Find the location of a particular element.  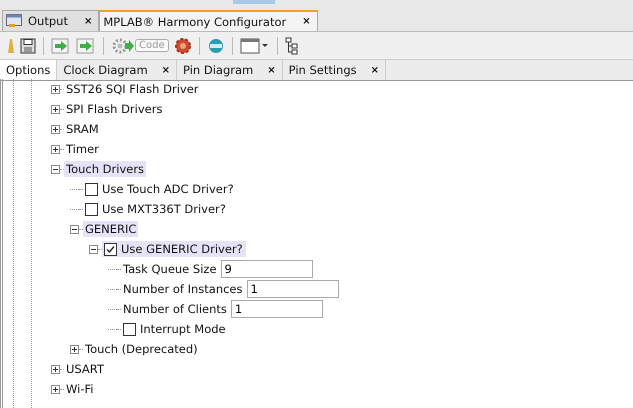

editor-tab: Options is located at coordinates (29, 70).